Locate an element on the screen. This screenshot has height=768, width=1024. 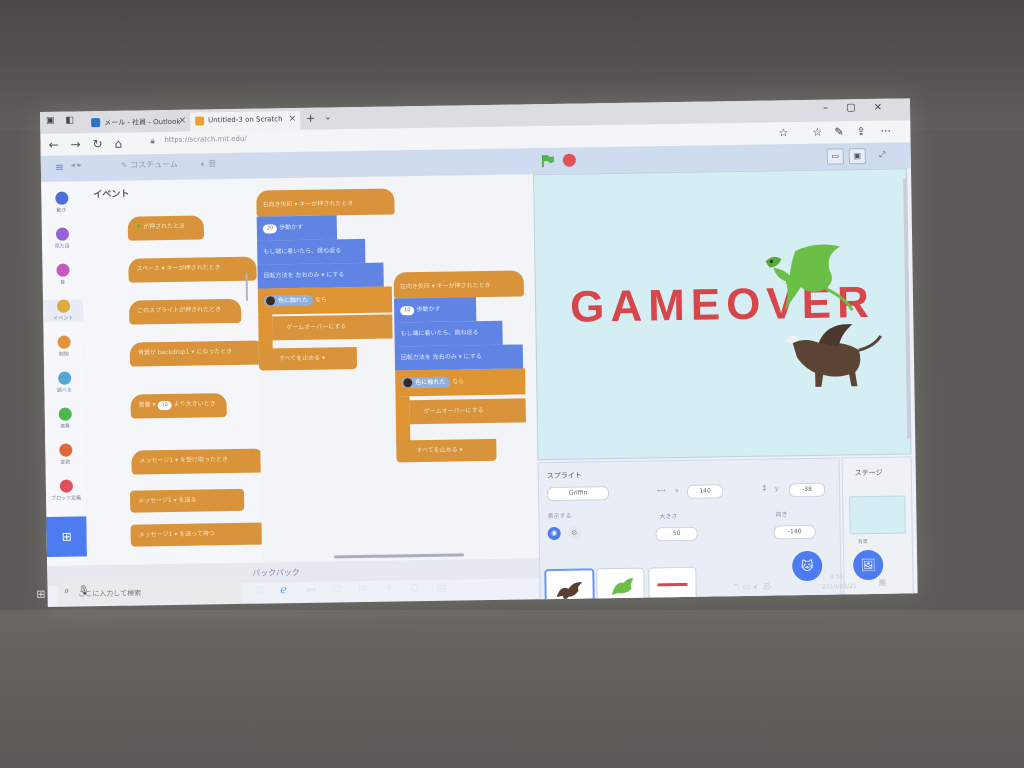
tab-scratch: Untitled-3 on Scratch × is located at coordinates (245, 121).